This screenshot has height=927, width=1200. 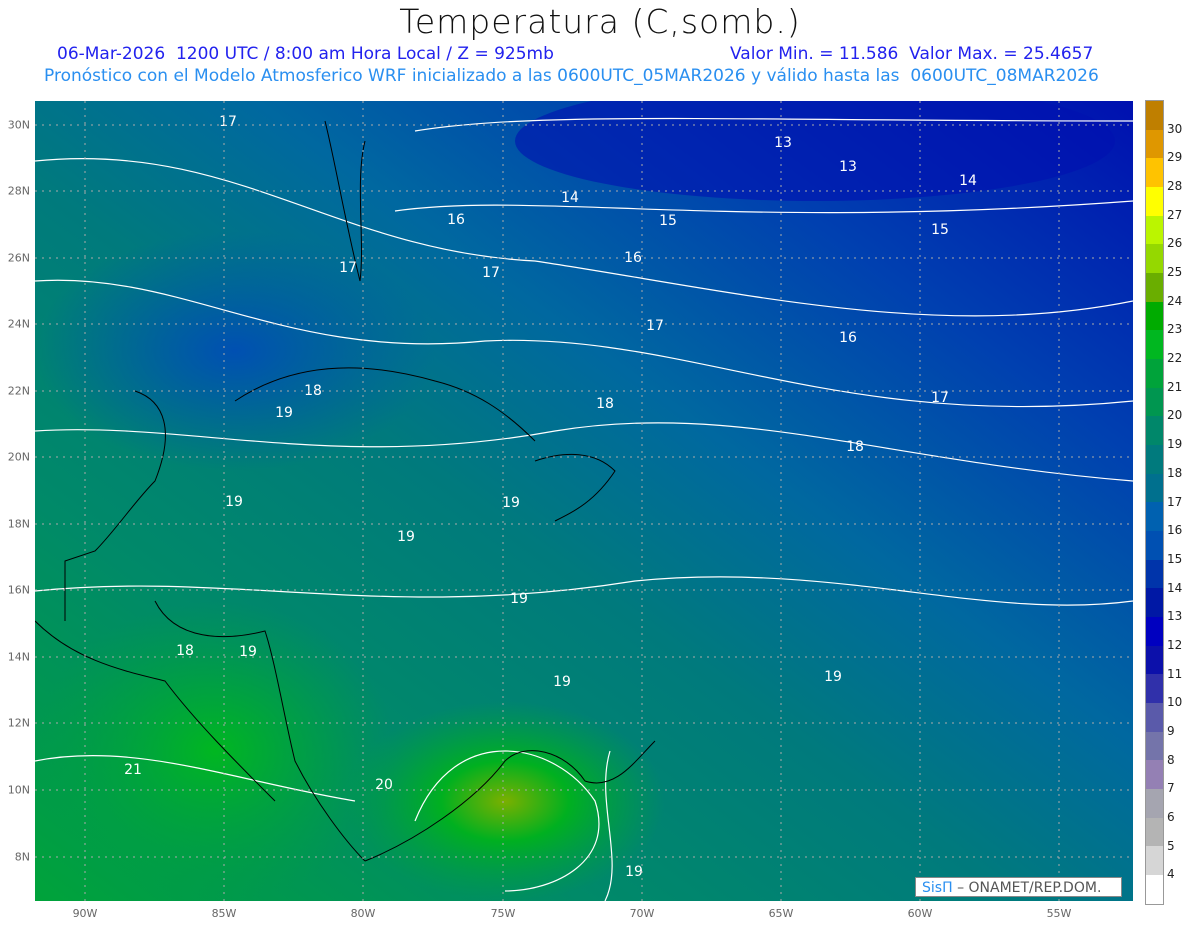 I want to click on lat-label: 24N, so click(x=18, y=324).